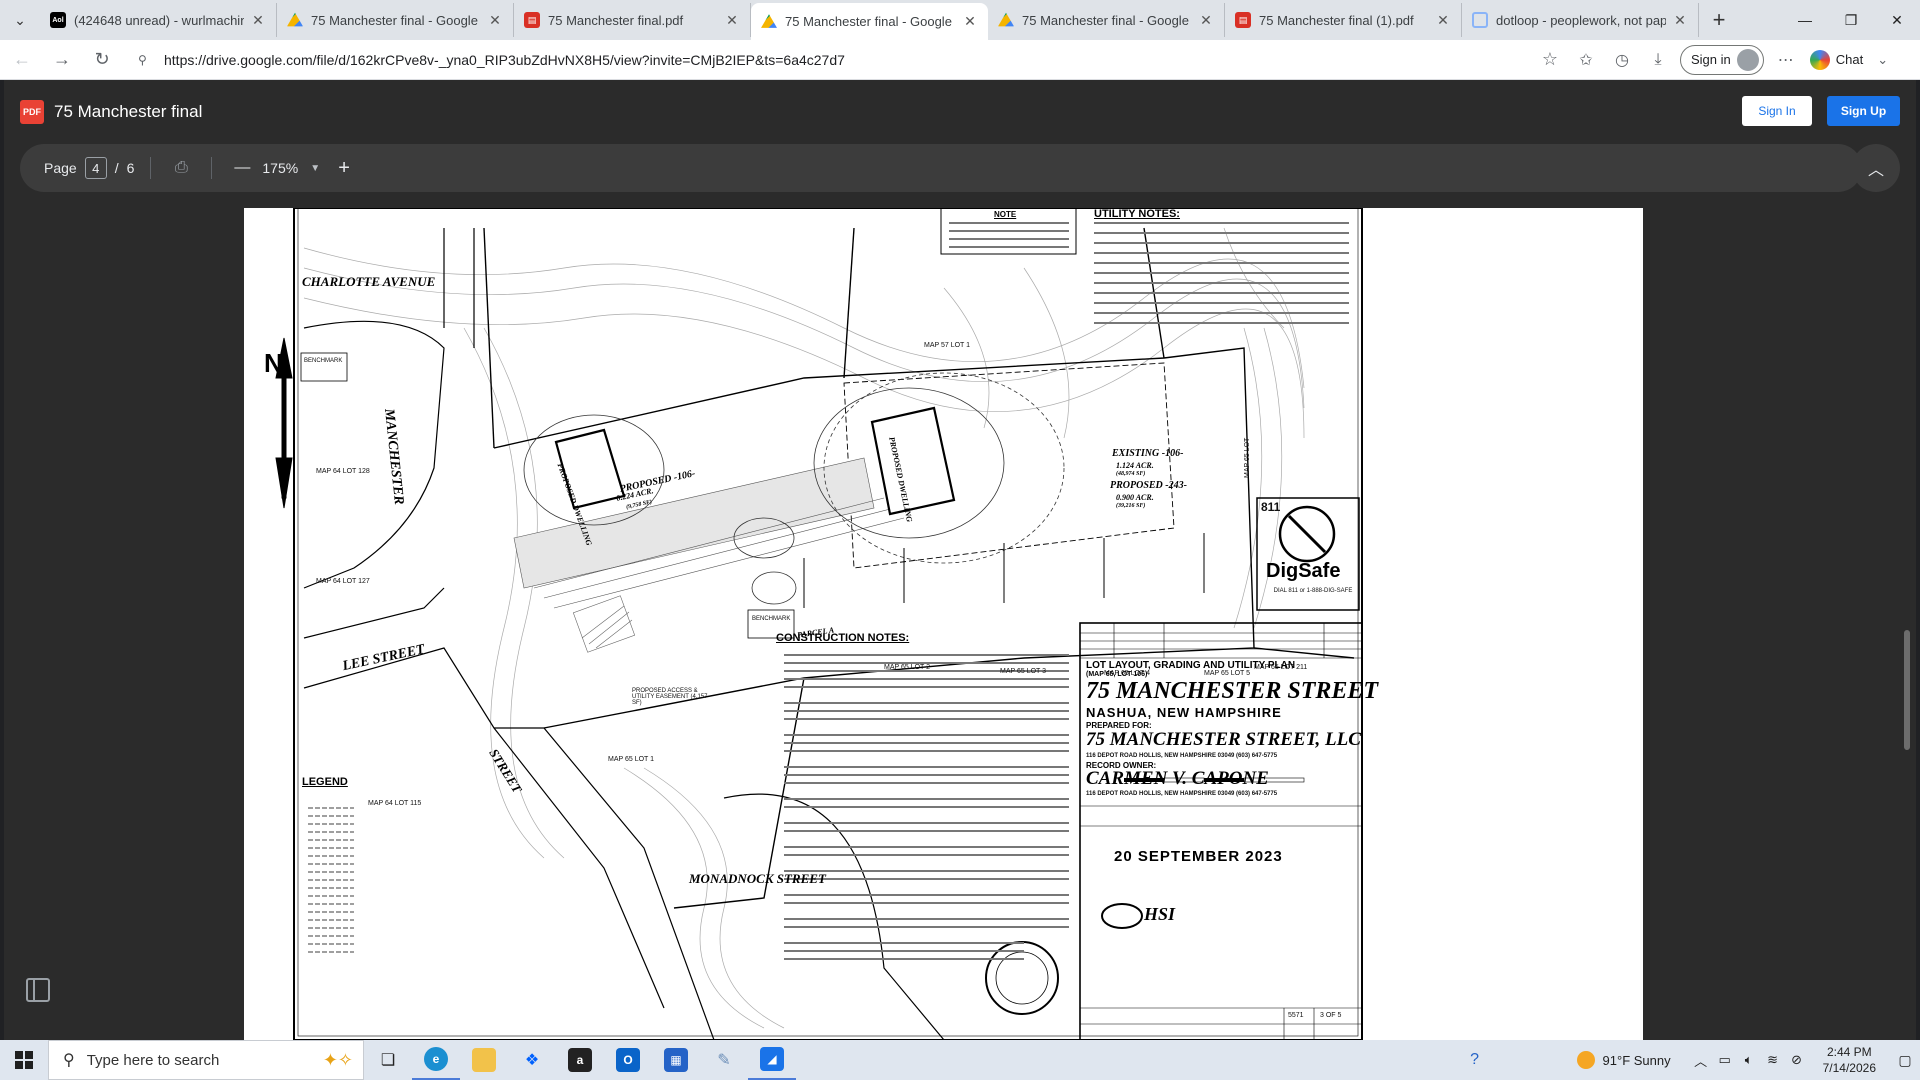 This screenshot has width=1920, height=1080. Describe the element at coordinates (344, 168) in the screenshot. I see `zoom-in-icon: +` at that location.